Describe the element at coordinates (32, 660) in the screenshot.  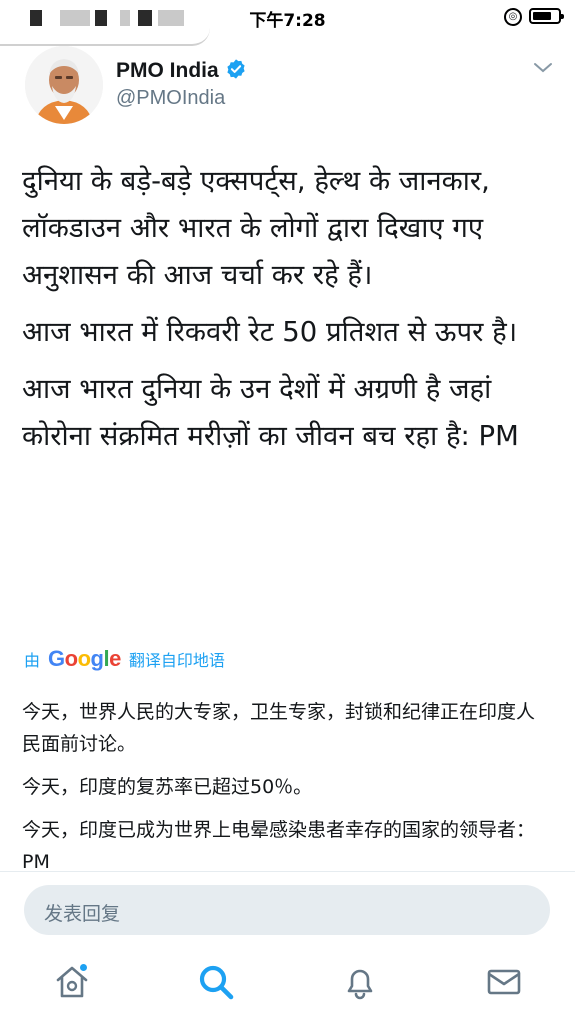
I see `translate-by-label: 由` at that location.